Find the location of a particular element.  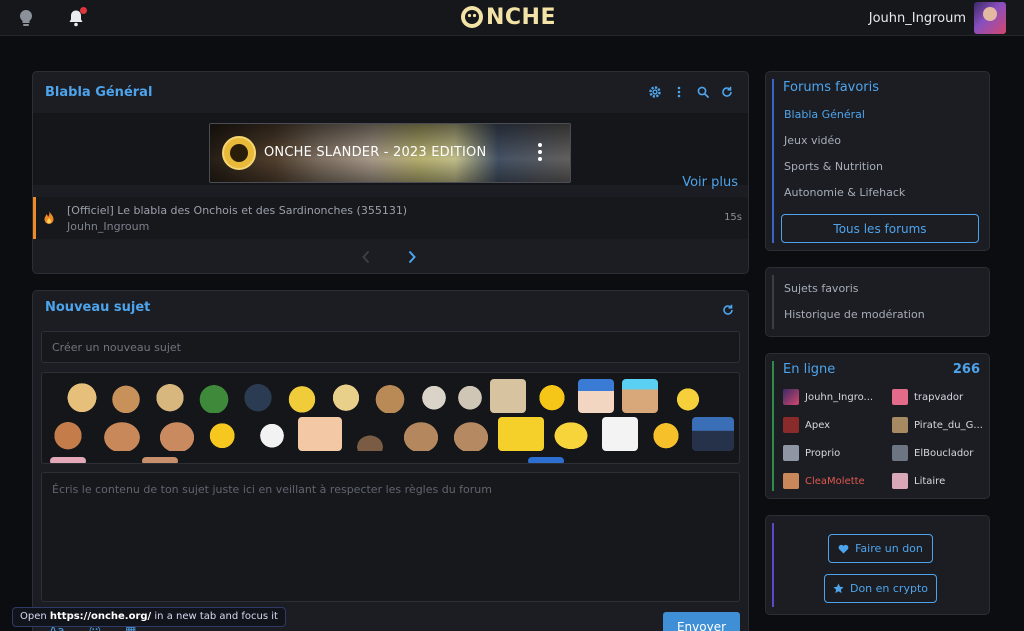

notification-bell-icon is located at coordinates (76, 18).